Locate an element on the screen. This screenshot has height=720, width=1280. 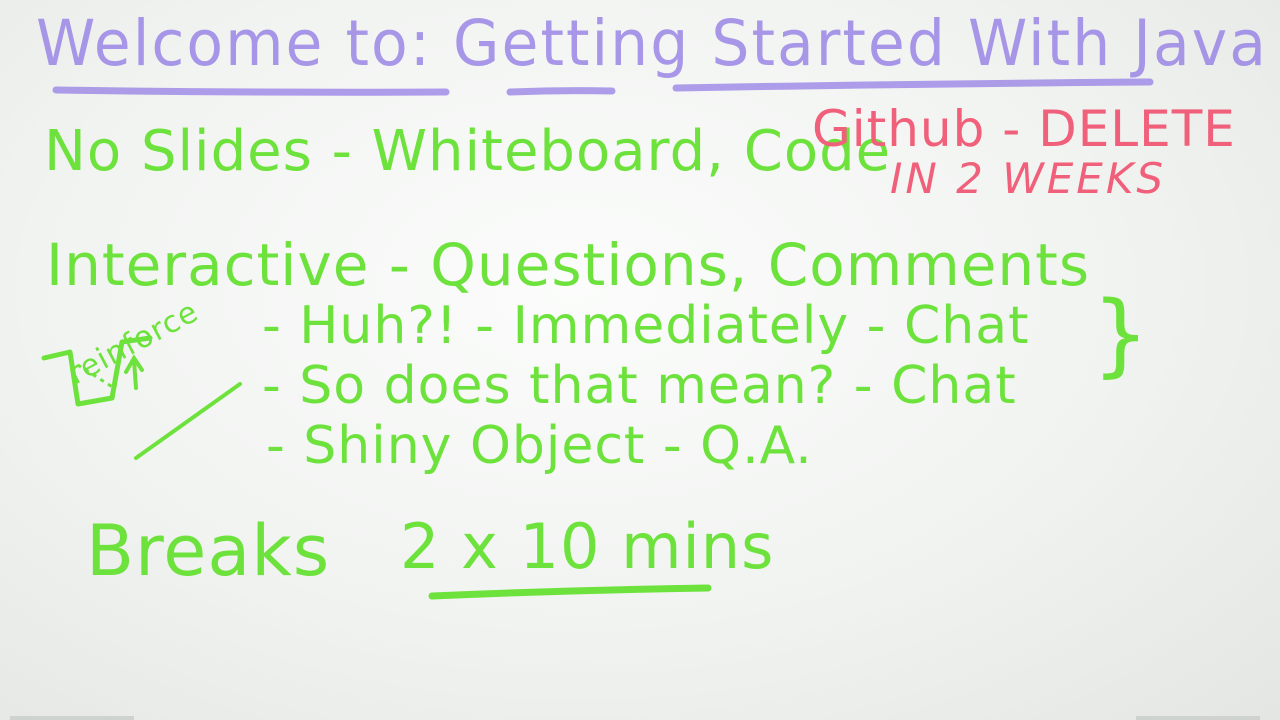
whiteboard-title: Welcome to: Getting Started With Java is located at coordinates (652, 44).